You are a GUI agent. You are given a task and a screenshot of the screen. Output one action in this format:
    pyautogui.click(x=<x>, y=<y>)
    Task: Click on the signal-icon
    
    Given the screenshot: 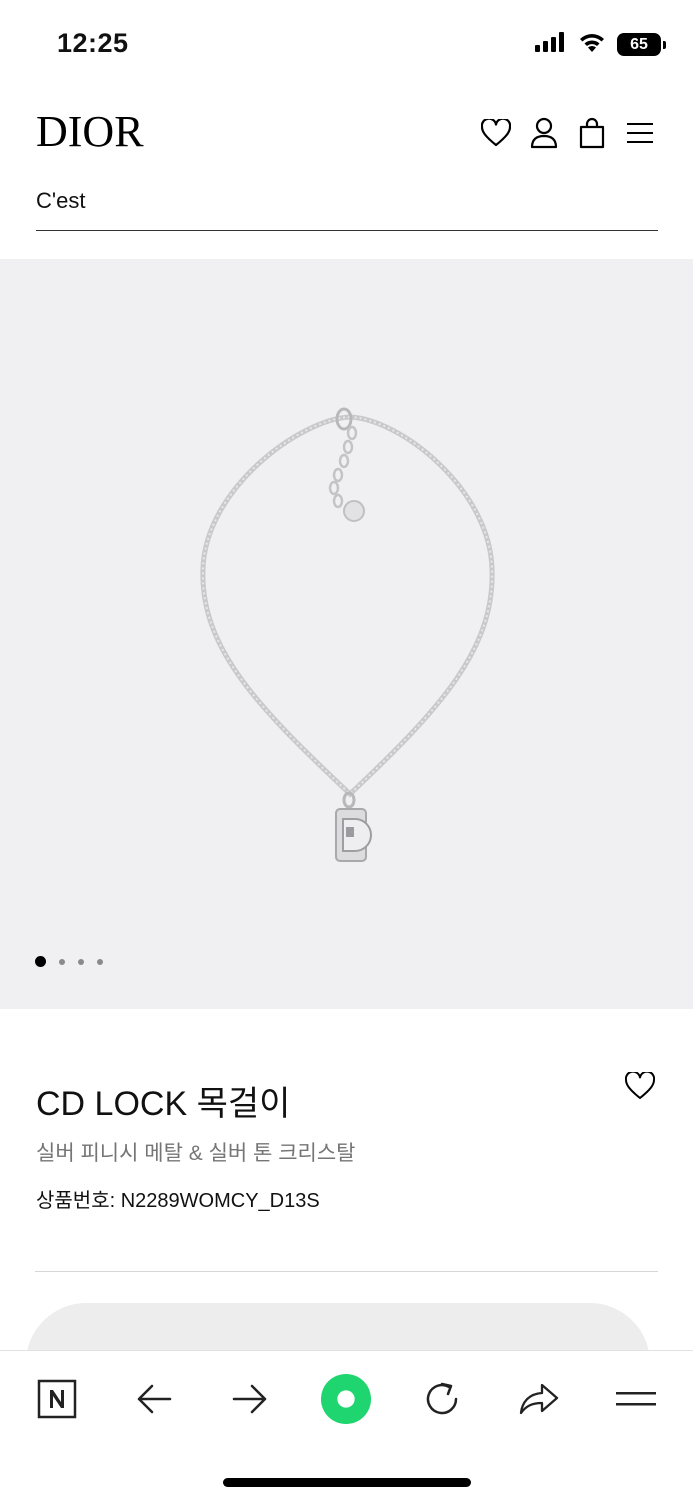 What is the action you would take?
    pyautogui.click(x=551, y=44)
    